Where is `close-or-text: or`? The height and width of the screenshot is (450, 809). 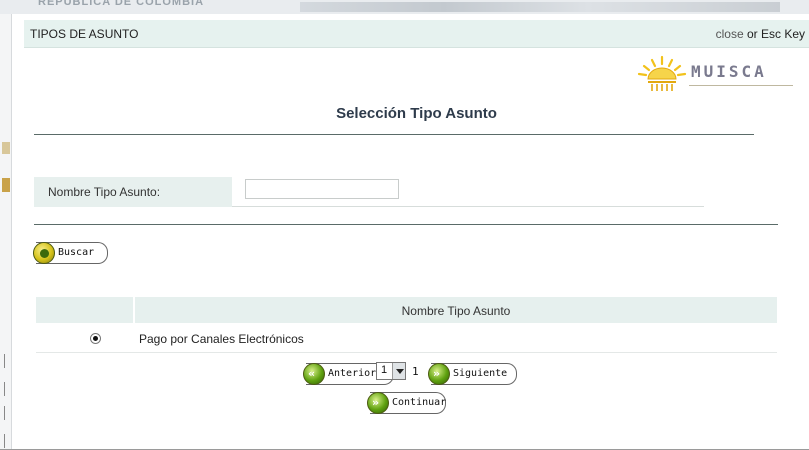
close-or-text: or is located at coordinates (752, 34).